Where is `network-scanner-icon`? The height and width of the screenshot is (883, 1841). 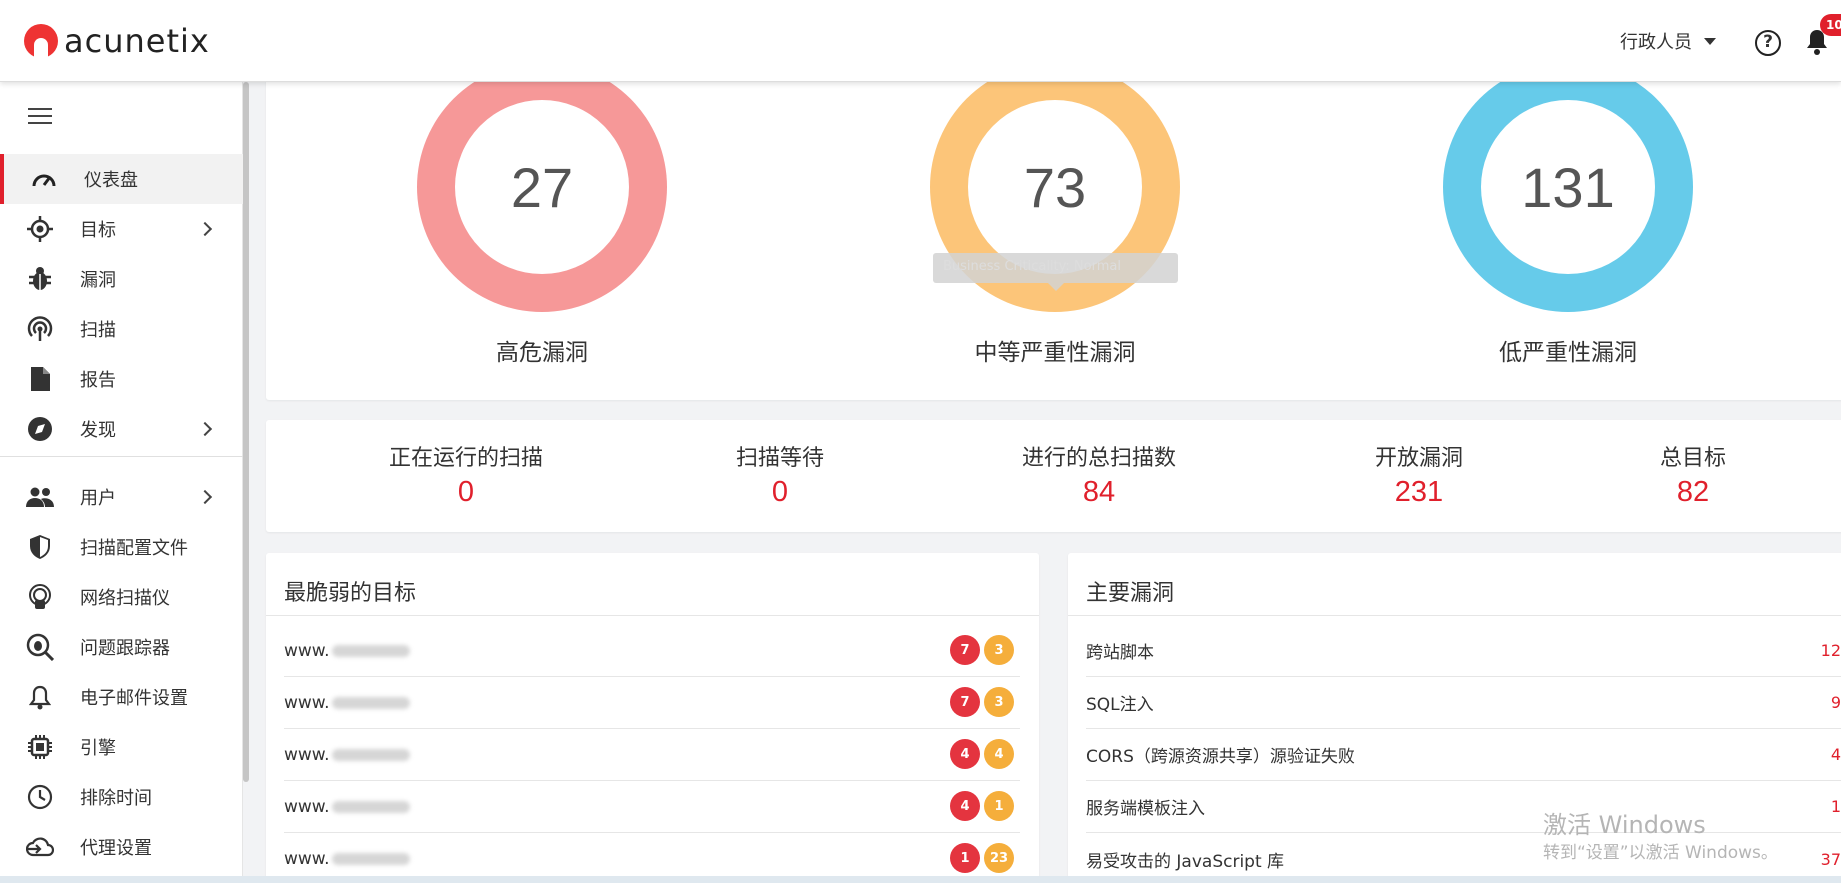 network-scanner-icon is located at coordinates (40, 597).